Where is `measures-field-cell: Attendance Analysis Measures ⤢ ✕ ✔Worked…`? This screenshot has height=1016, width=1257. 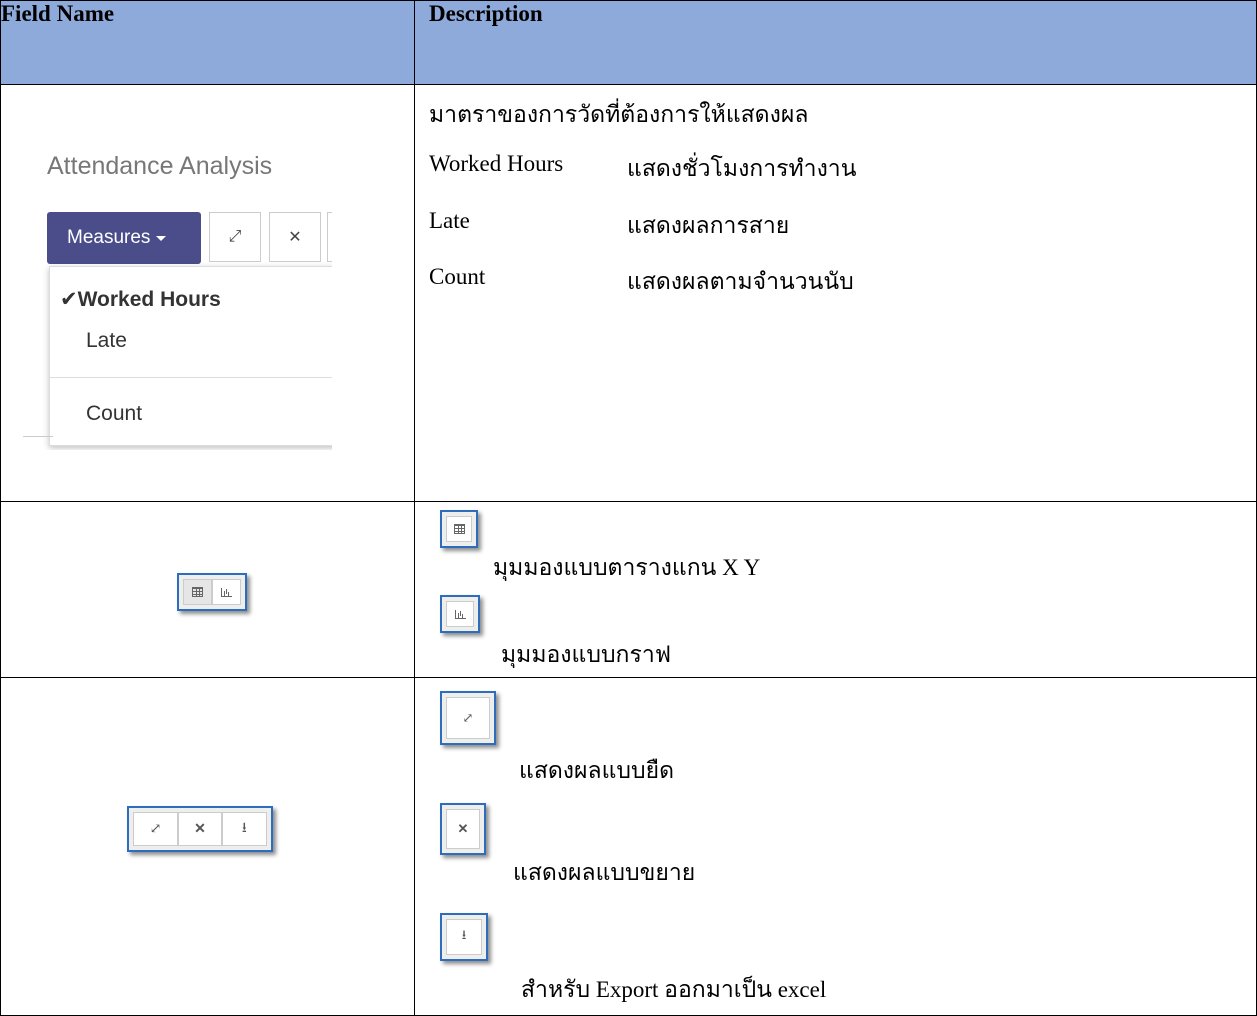 measures-field-cell: Attendance Analysis Measures ⤢ ✕ ✔Worked… is located at coordinates (207, 293).